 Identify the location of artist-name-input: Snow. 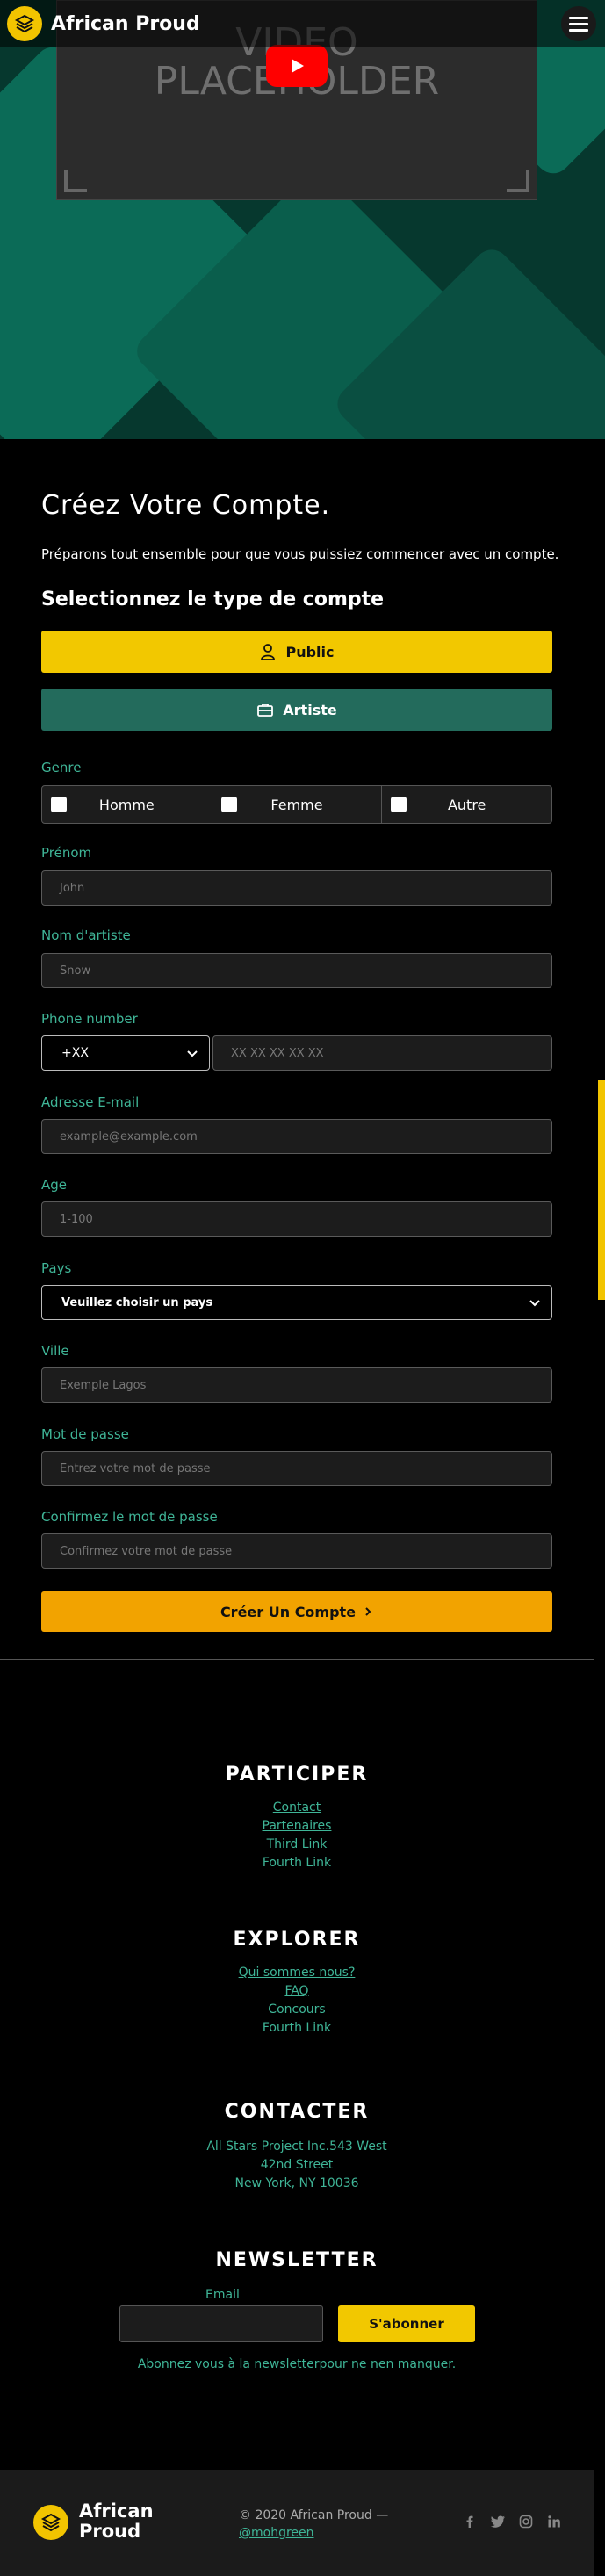
(296, 970).